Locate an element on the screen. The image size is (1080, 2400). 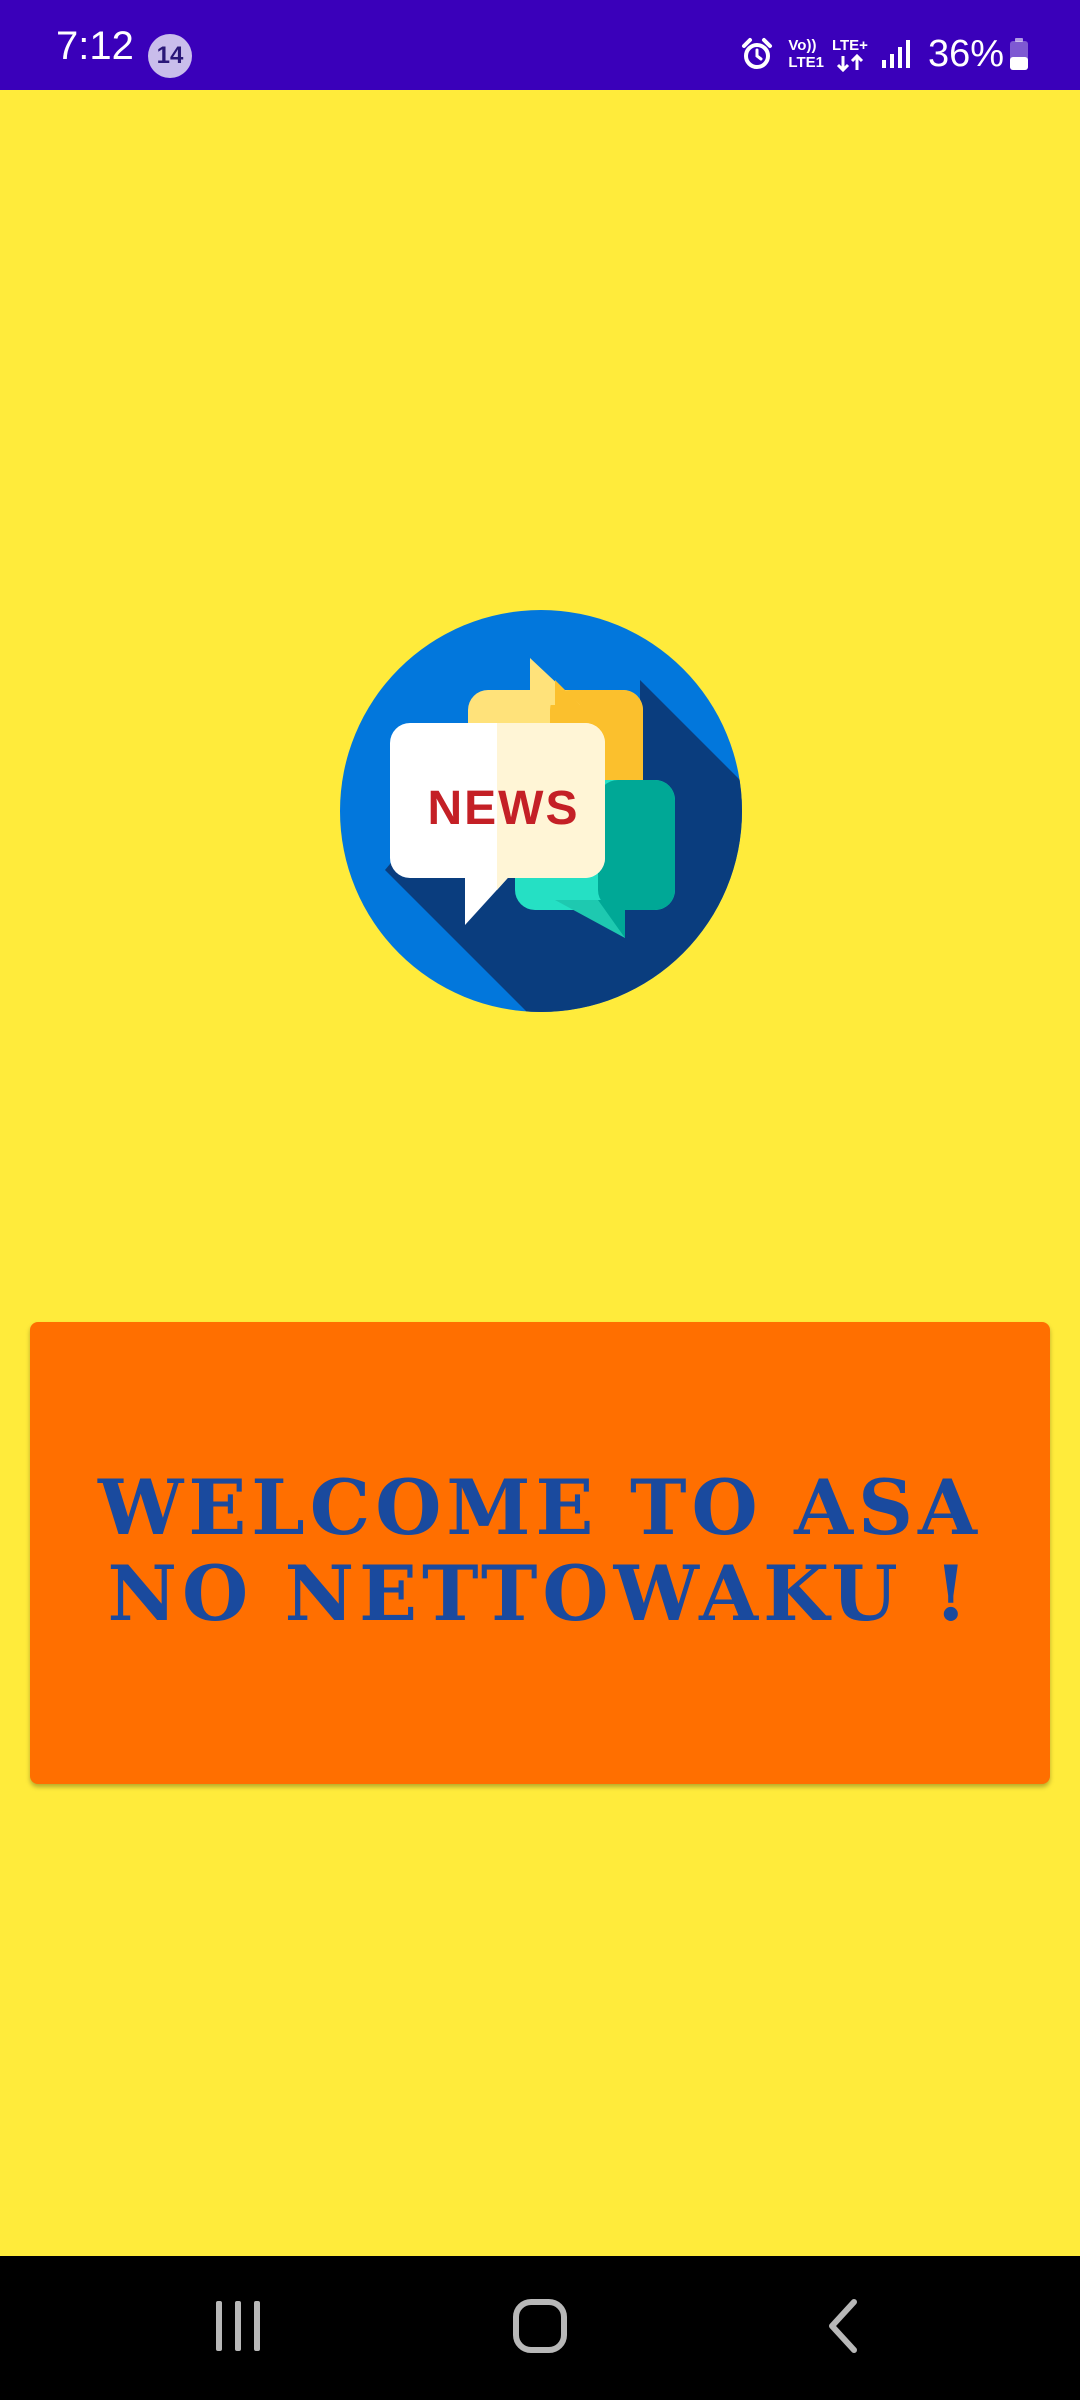
volte-indicator: Vo)) LTE1 is located at coordinates (806, 54).